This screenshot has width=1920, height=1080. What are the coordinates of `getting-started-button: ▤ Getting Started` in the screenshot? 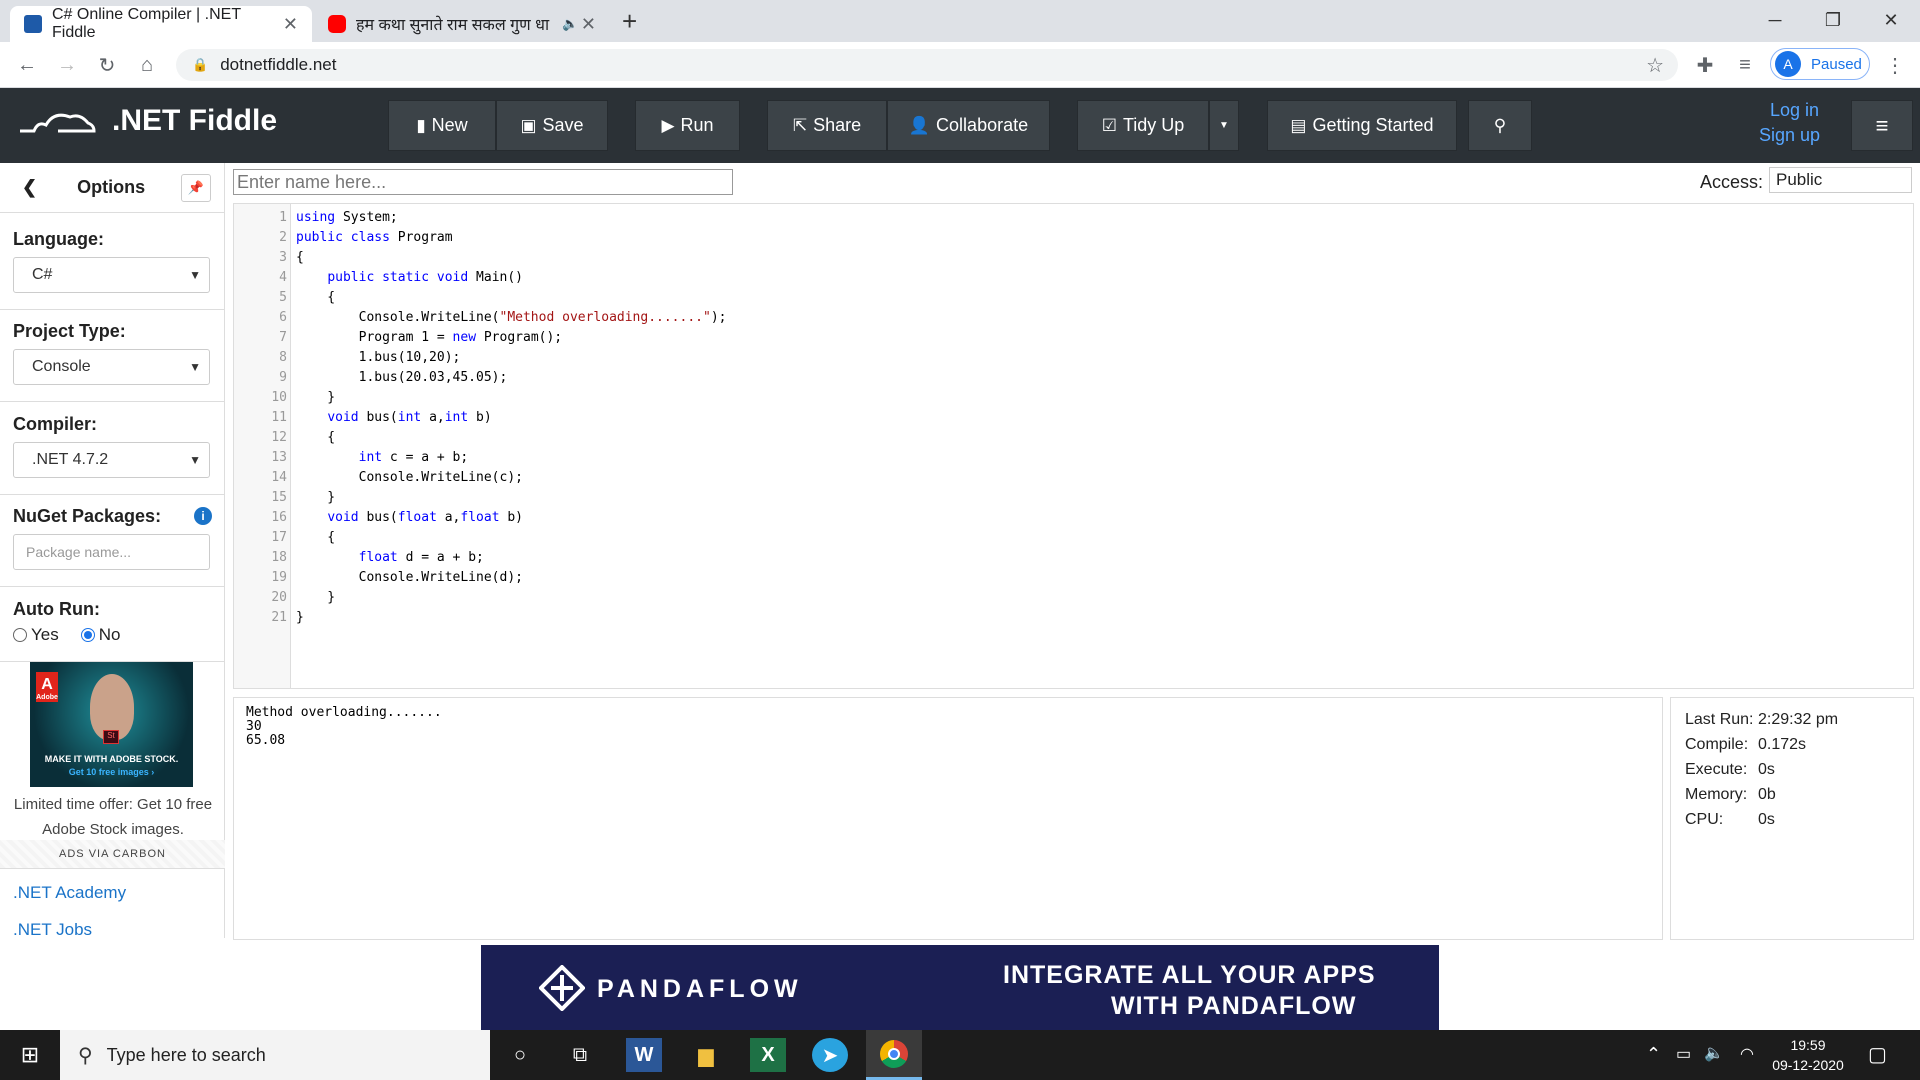 It's located at (1362, 125).